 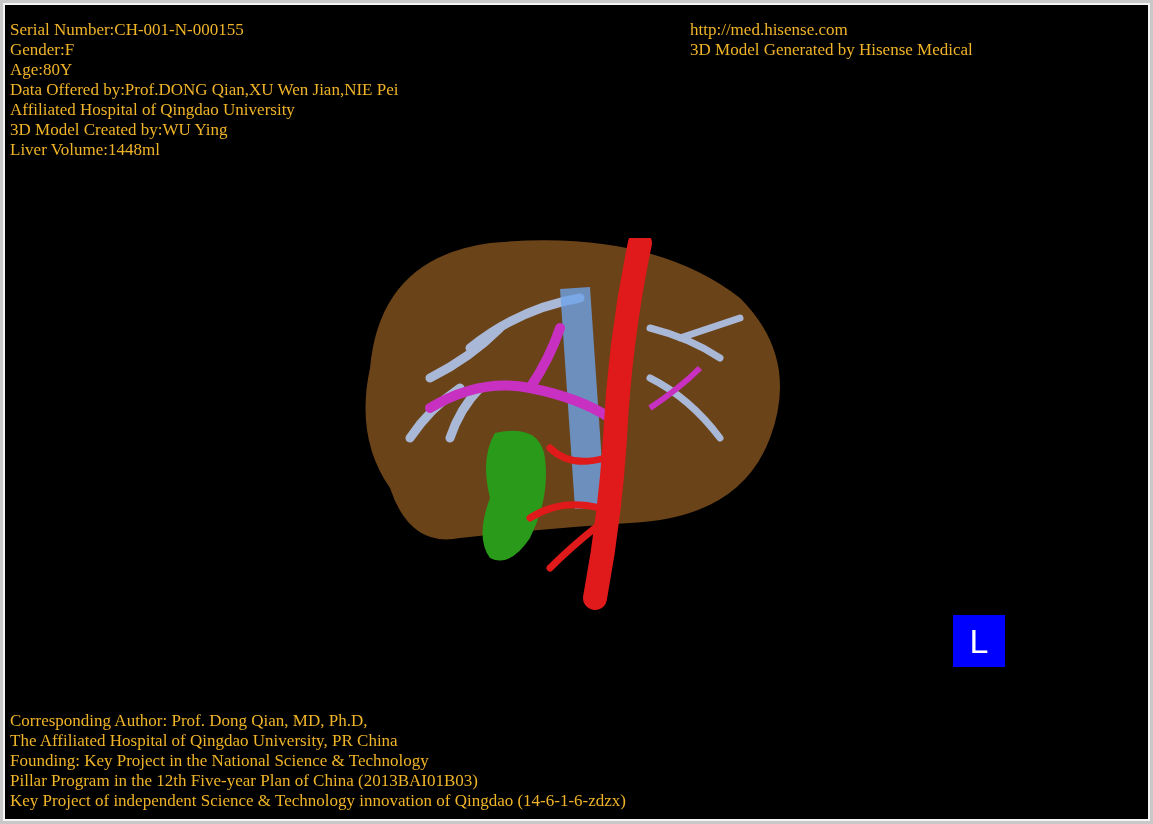 What do you see at coordinates (43, 50) in the screenshot?
I see `info-text: Gender:F` at bounding box center [43, 50].